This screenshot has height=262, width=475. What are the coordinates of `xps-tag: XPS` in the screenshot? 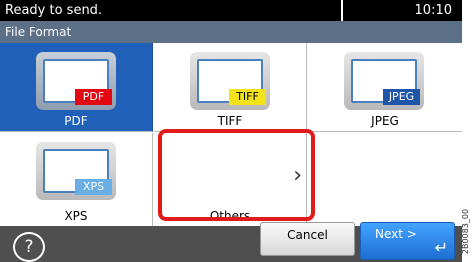 It's located at (93, 187).